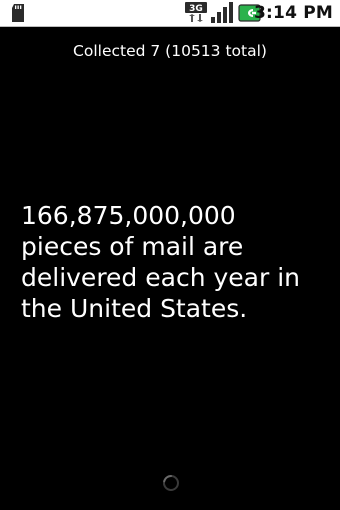  I want to click on signal-strength-icon, so click(222, 12).